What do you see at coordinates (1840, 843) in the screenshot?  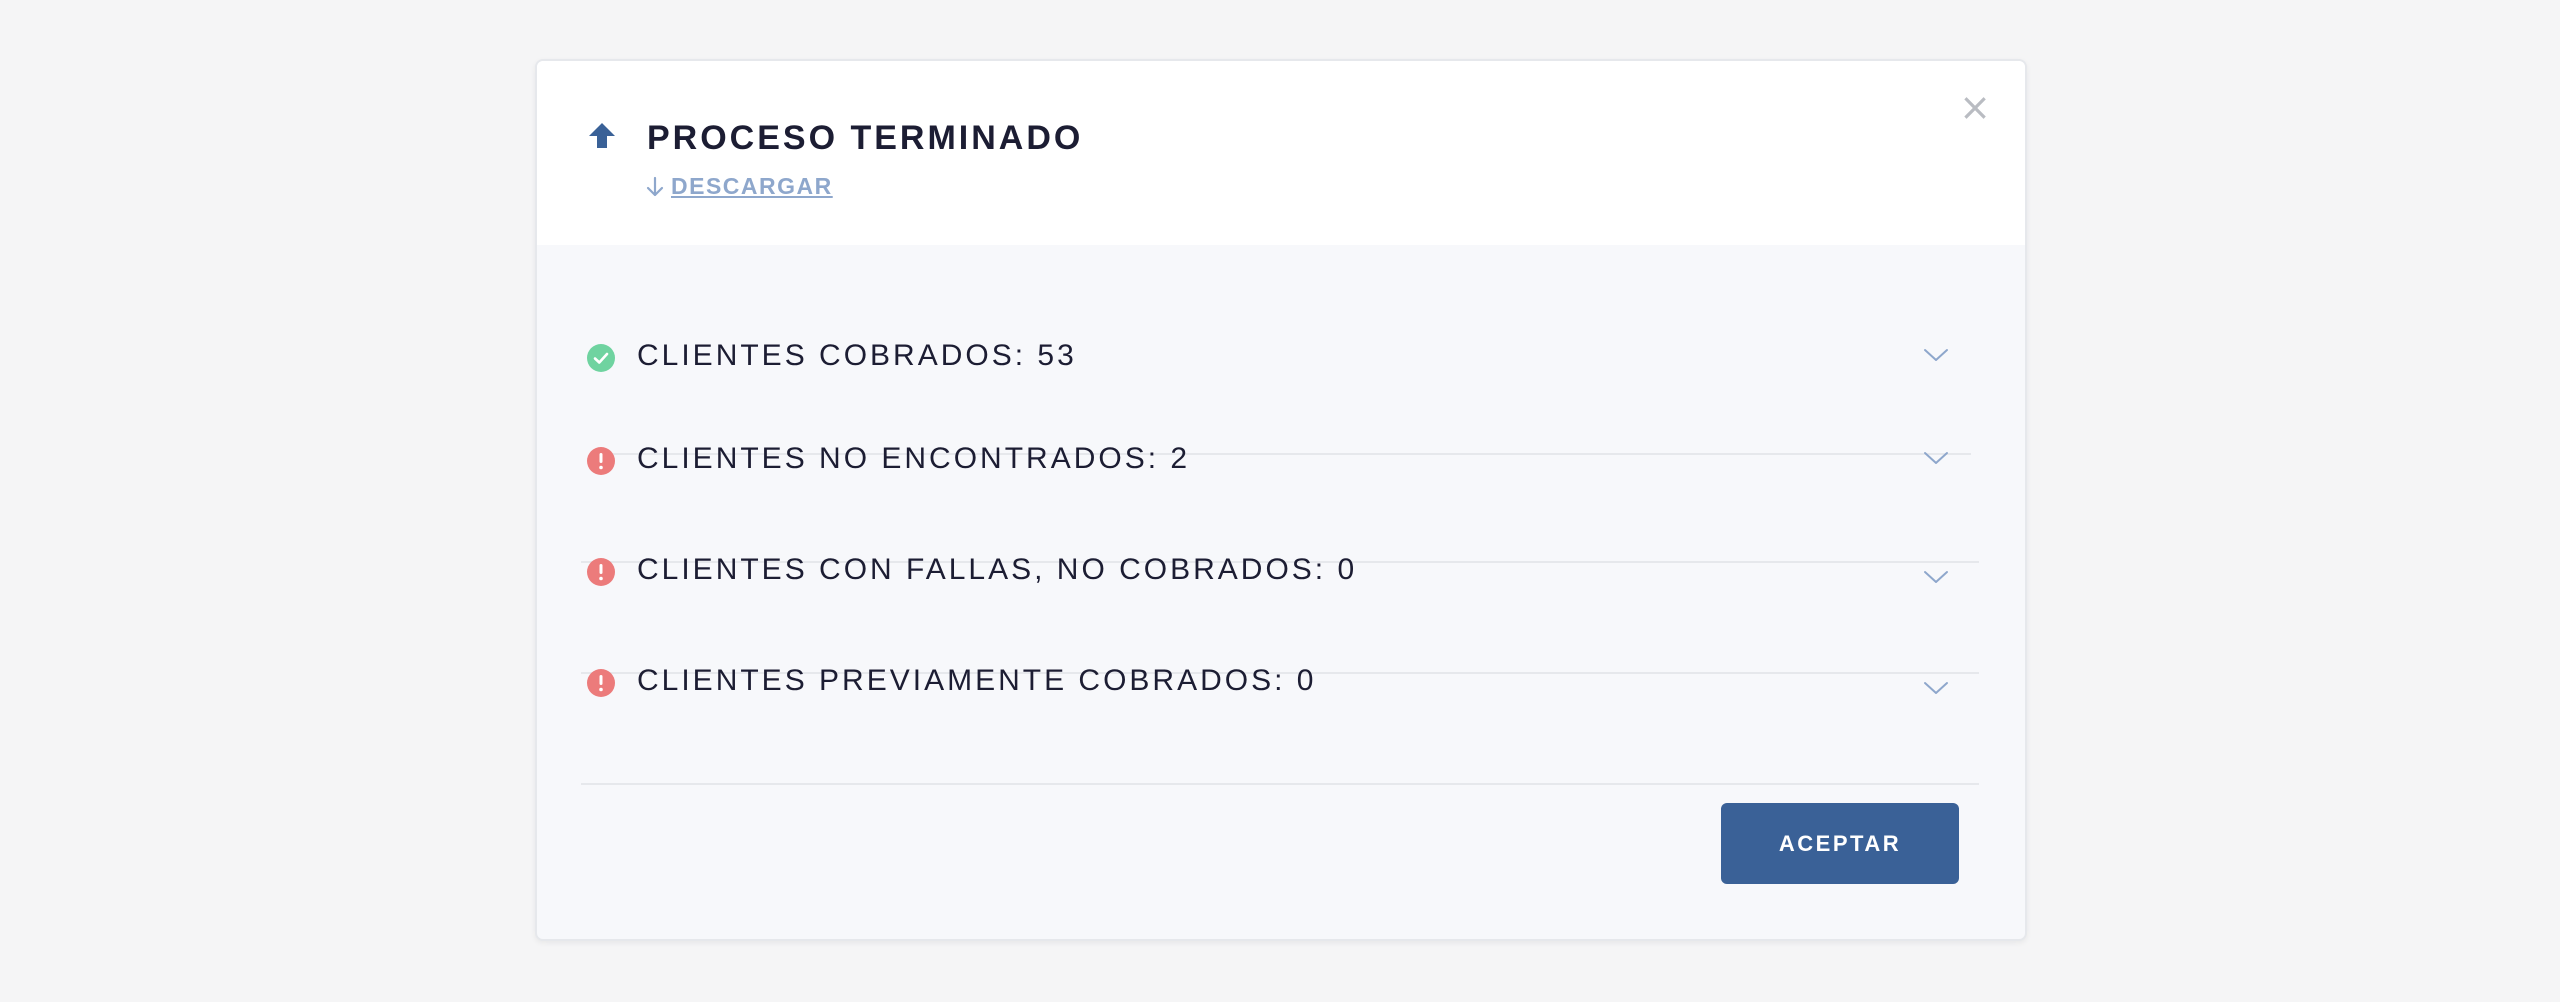 I see `accept-button: ACEPTAR` at bounding box center [1840, 843].